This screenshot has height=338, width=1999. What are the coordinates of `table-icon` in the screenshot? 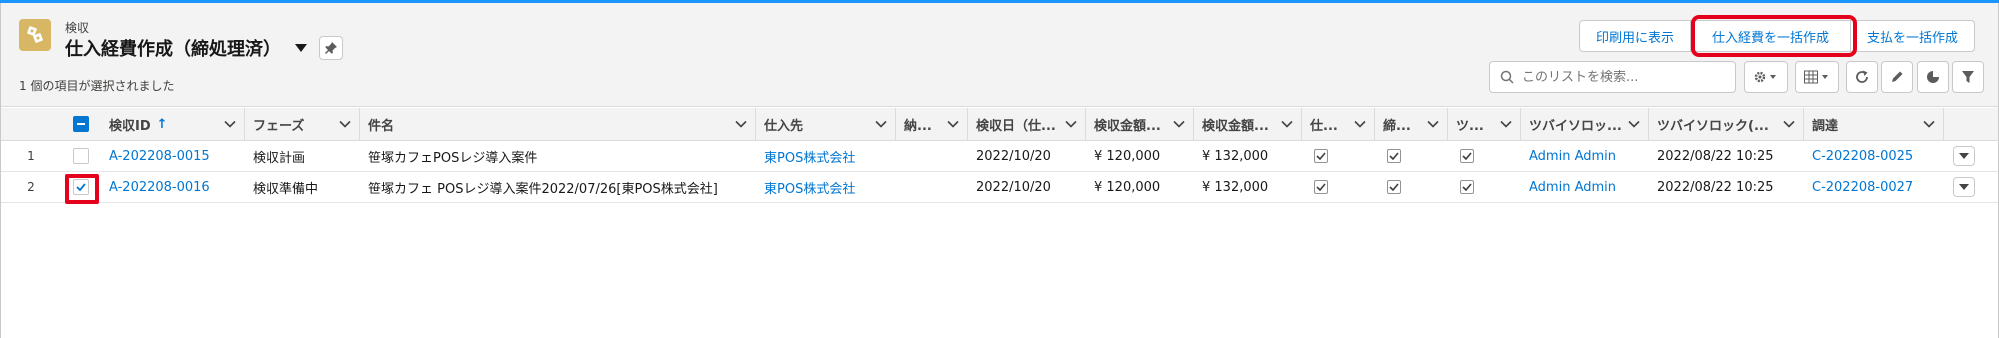 It's located at (1816, 77).